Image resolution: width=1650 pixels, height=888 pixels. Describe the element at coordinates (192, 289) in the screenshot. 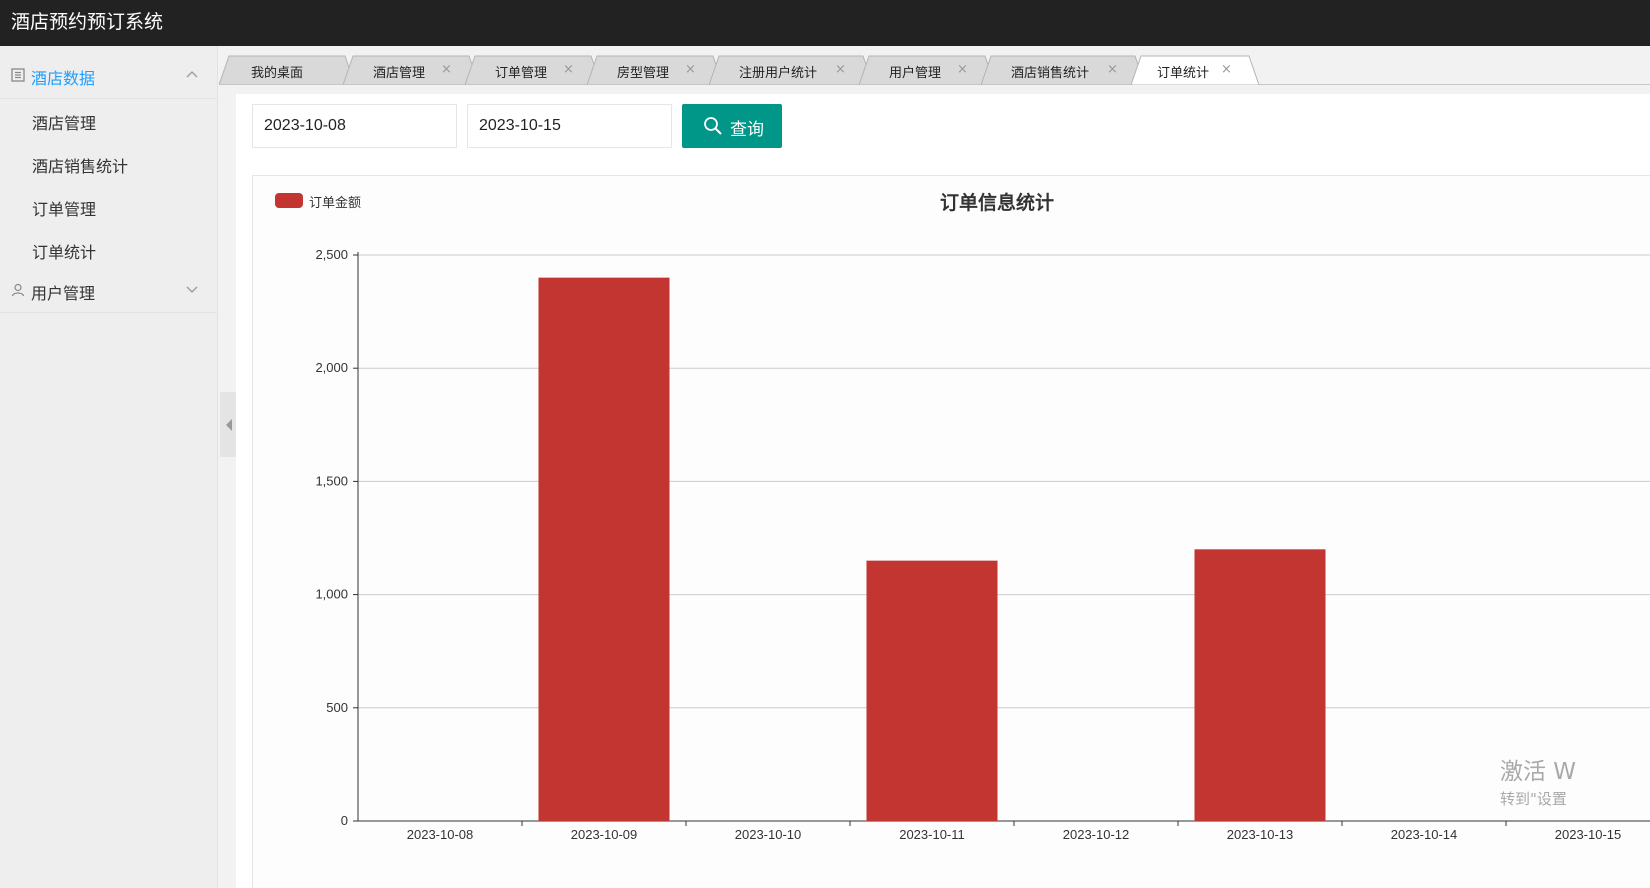

I see `chevron-down-icon` at that location.